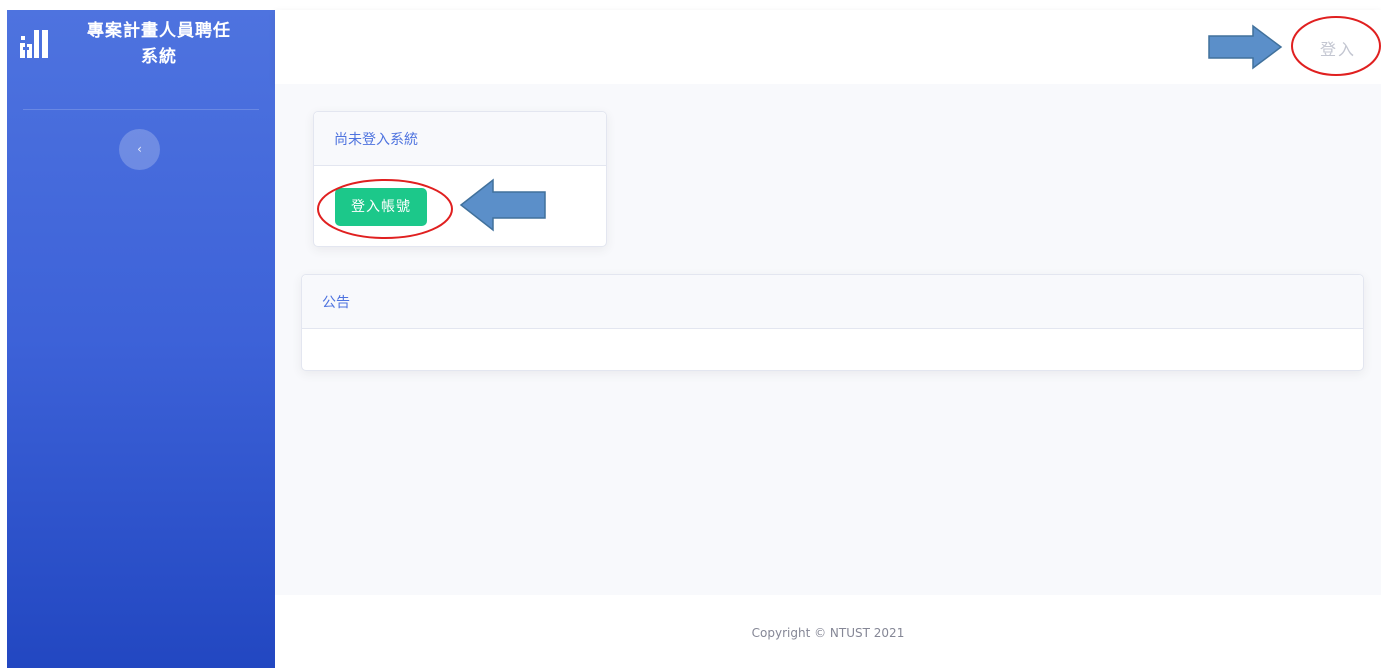 Image resolution: width=1381 pixels, height=668 pixels. Describe the element at coordinates (34, 44) in the screenshot. I see `building-logo-icon` at that location.